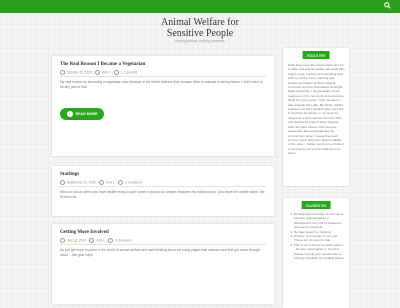 The width and height of the screenshot is (400, 308). I want to click on site-tagline: Helping animals. Helping ourselves., so click(200, 41).